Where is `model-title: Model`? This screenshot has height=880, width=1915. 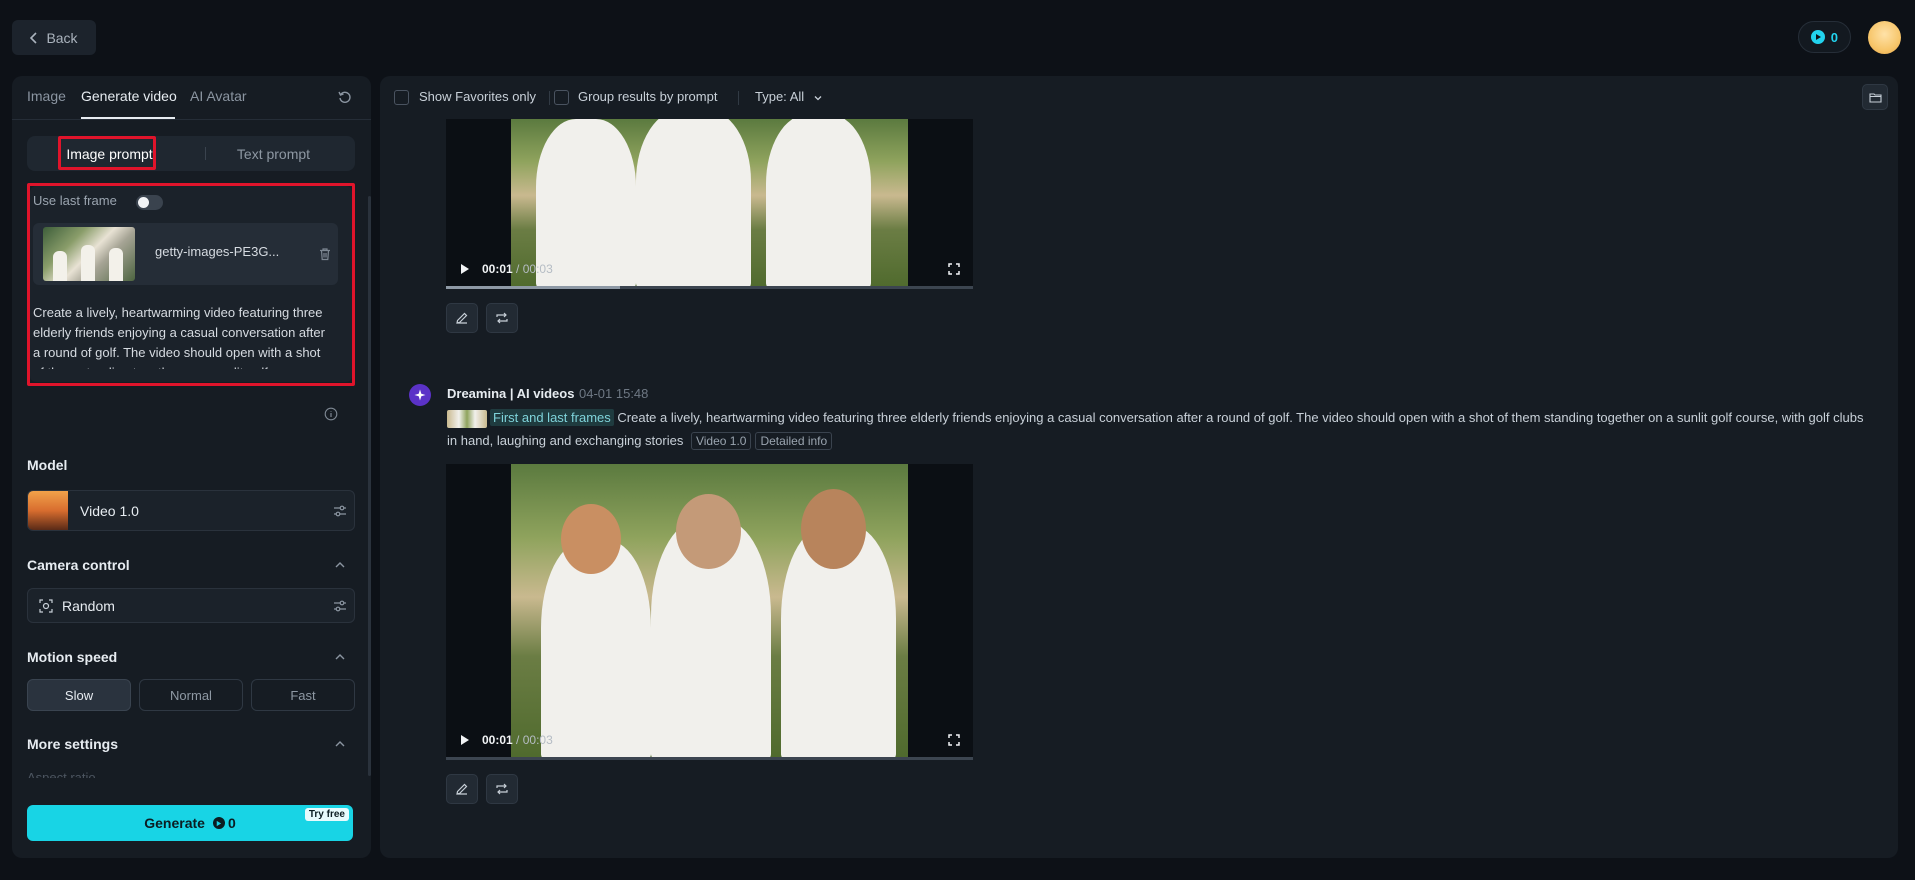
model-title: Model is located at coordinates (47, 465).